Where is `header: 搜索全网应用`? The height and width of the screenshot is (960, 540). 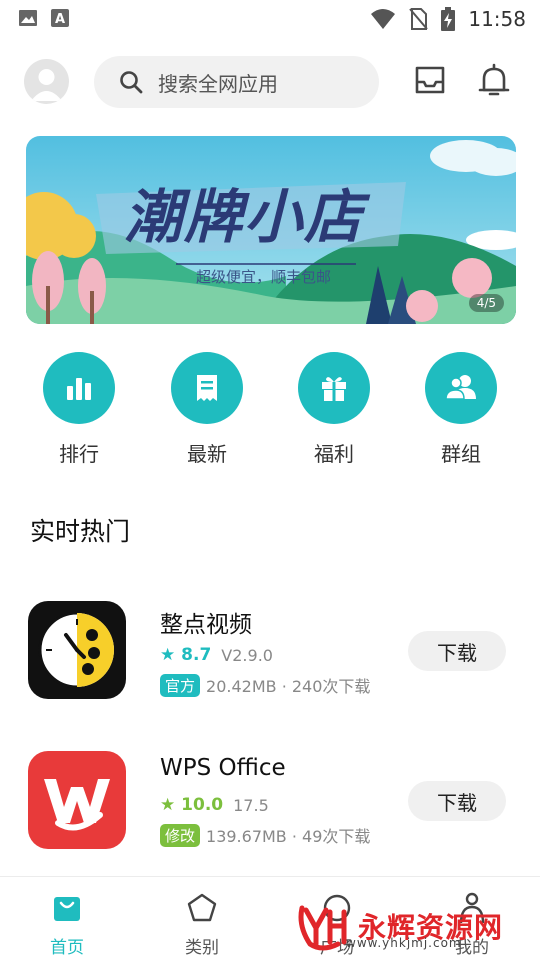 header: 搜索全网应用 is located at coordinates (270, 82).